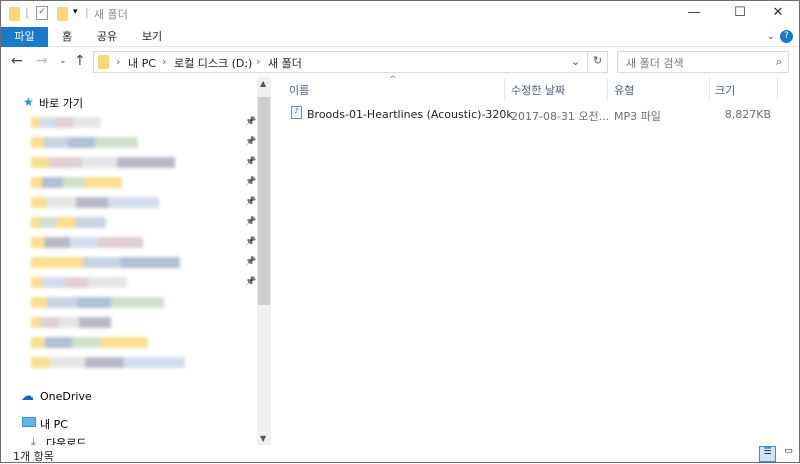  Describe the element at coordinates (66, 396) in the screenshot. I see `nav-onedrive: OneDrive` at that location.